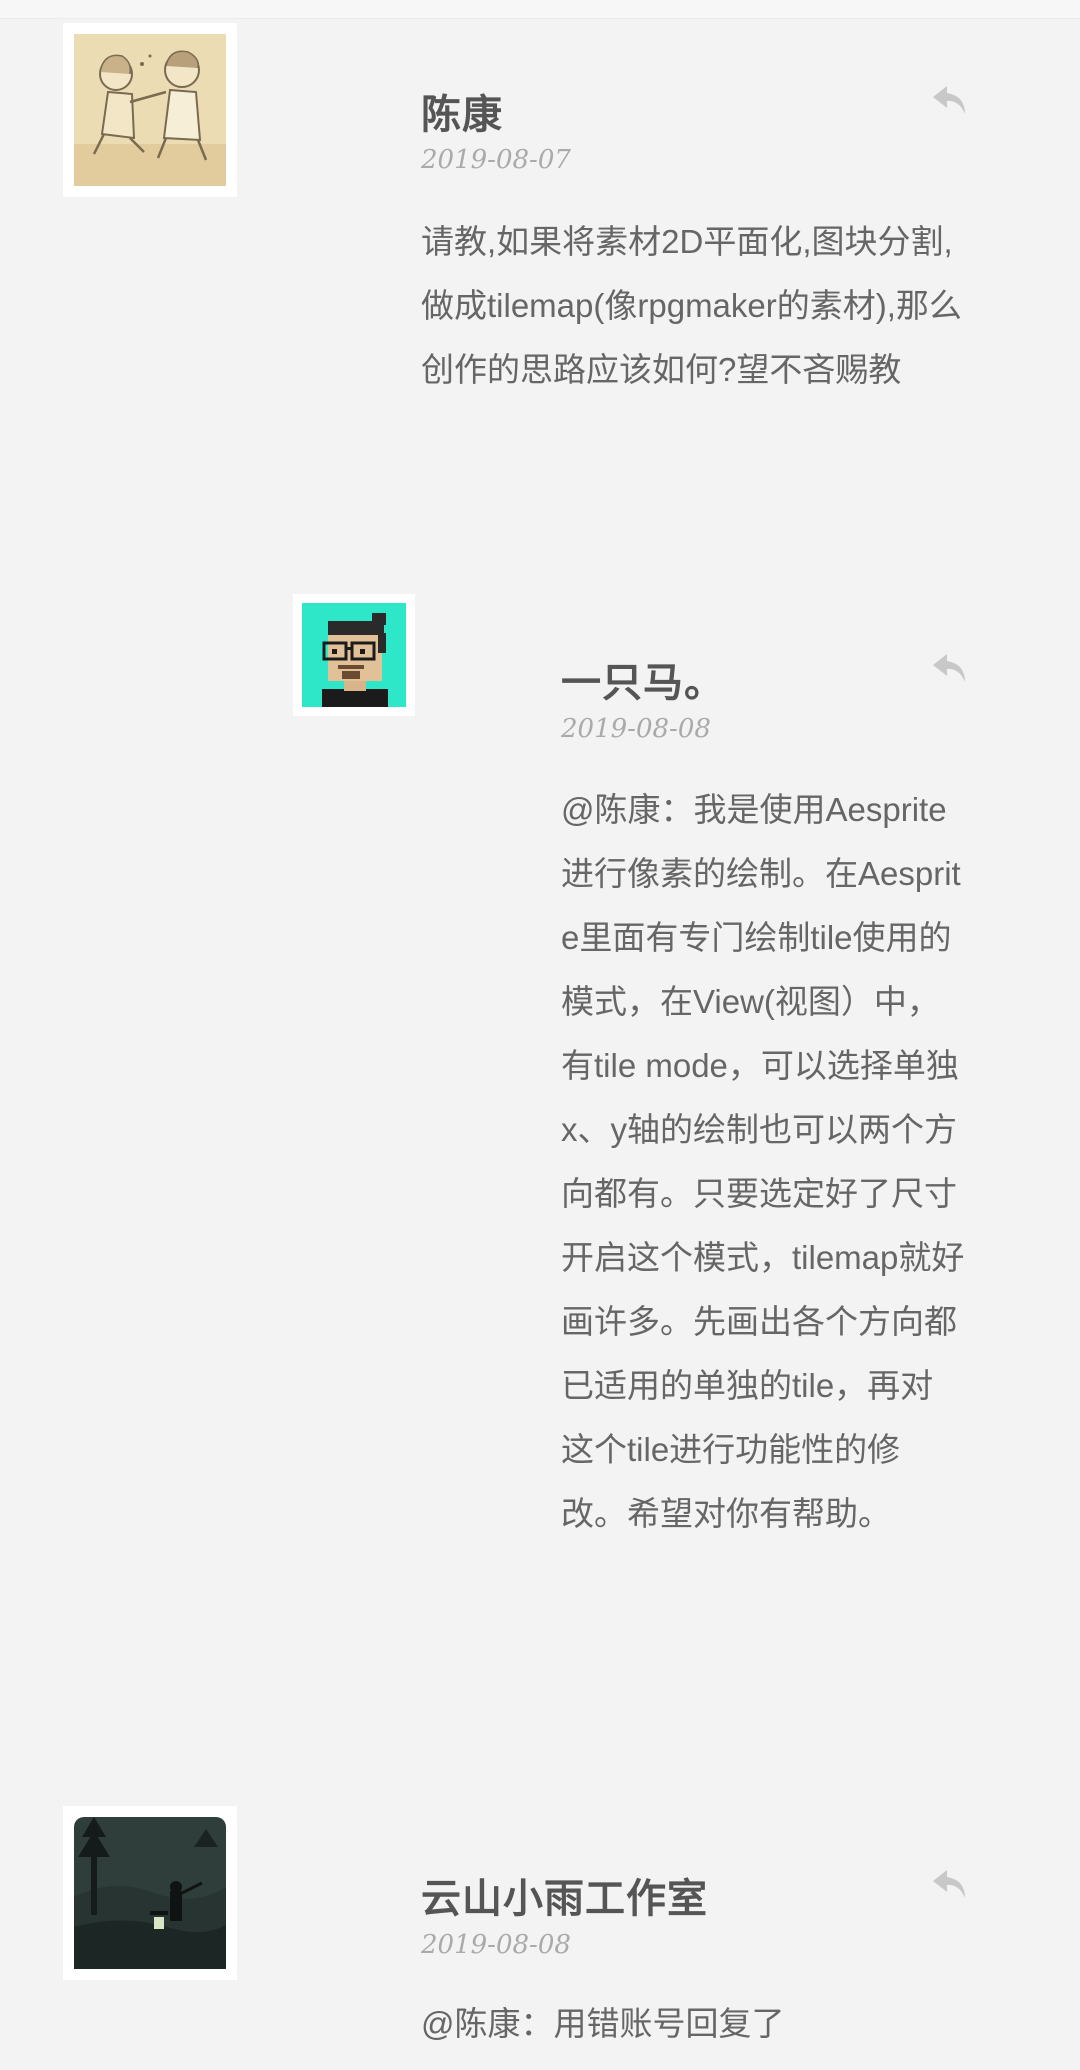 This screenshot has height=2070, width=1080. I want to click on comment-item: 云山小雨工作室 2019-08-08 @陈康：用错账号回复了, so click(540, 1930).